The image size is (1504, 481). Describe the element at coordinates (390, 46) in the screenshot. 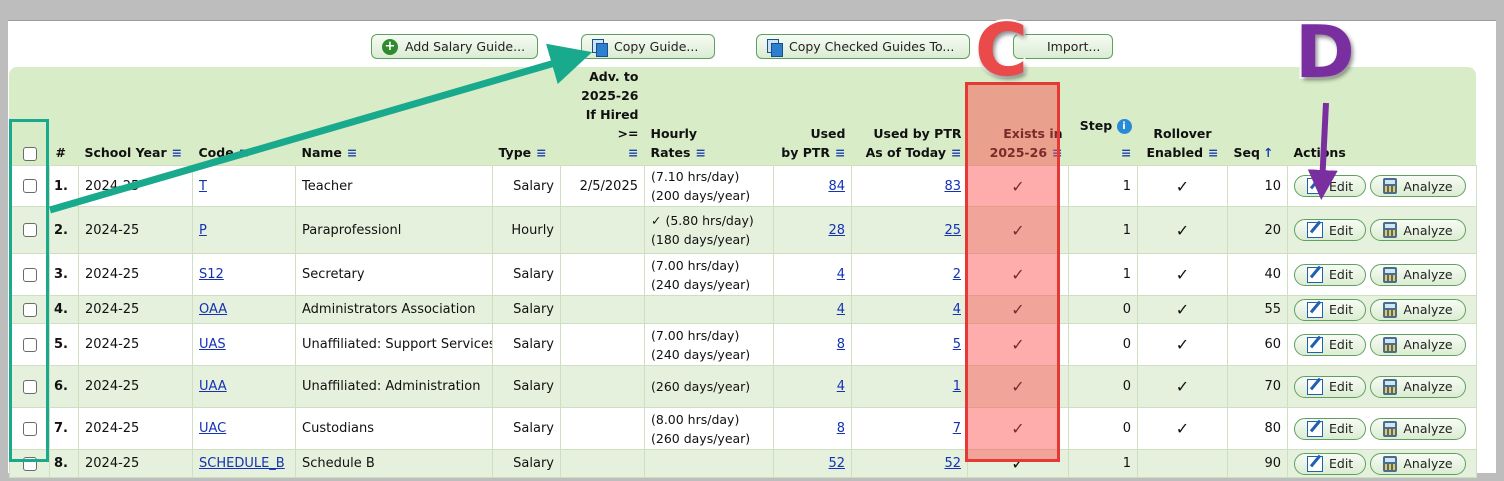

I see `plus-circle-icon: +` at that location.